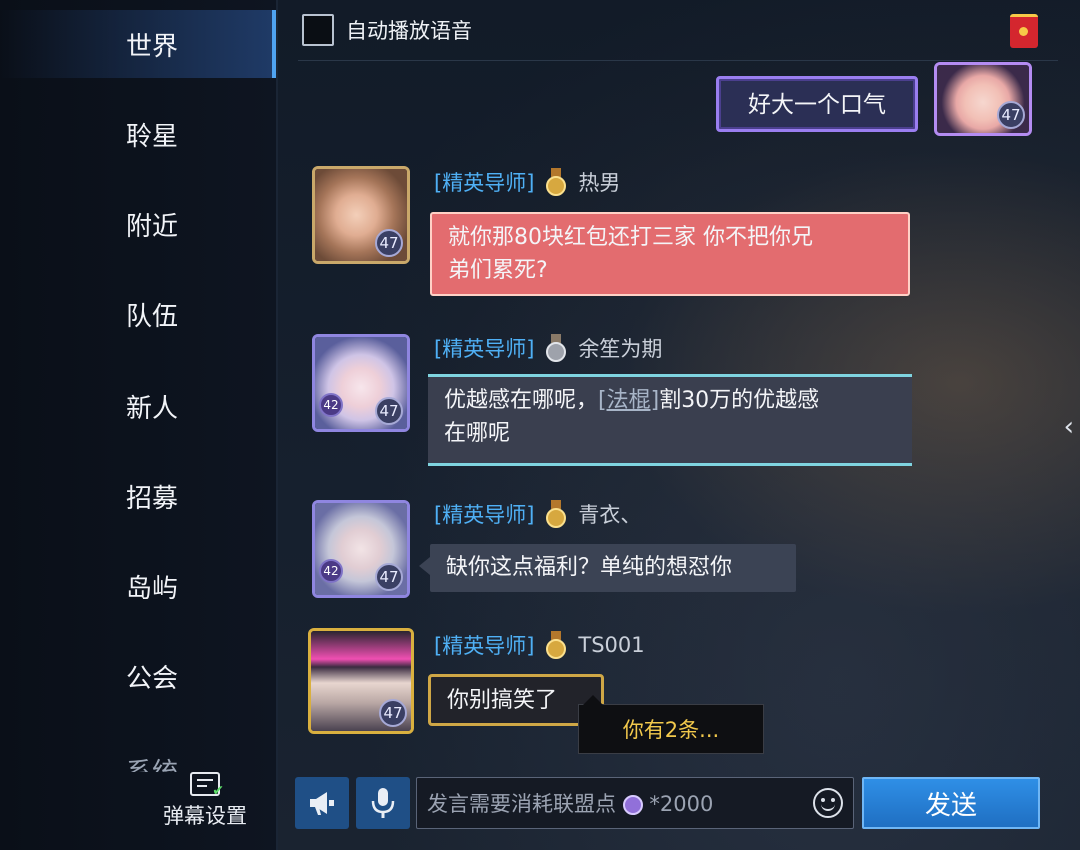 The width and height of the screenshot is (1080, 850). What do you see at coordinates (628, 400) in the screenshot?
I see `item-link: [法棍]` at bounding box center [628, 400].